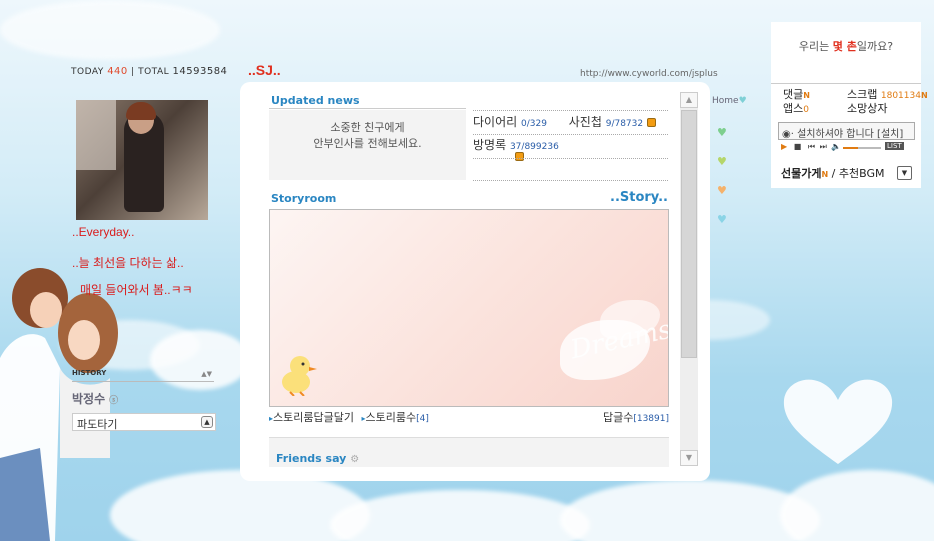  I want to click on story-link: ..Story.., so click(639, 197).